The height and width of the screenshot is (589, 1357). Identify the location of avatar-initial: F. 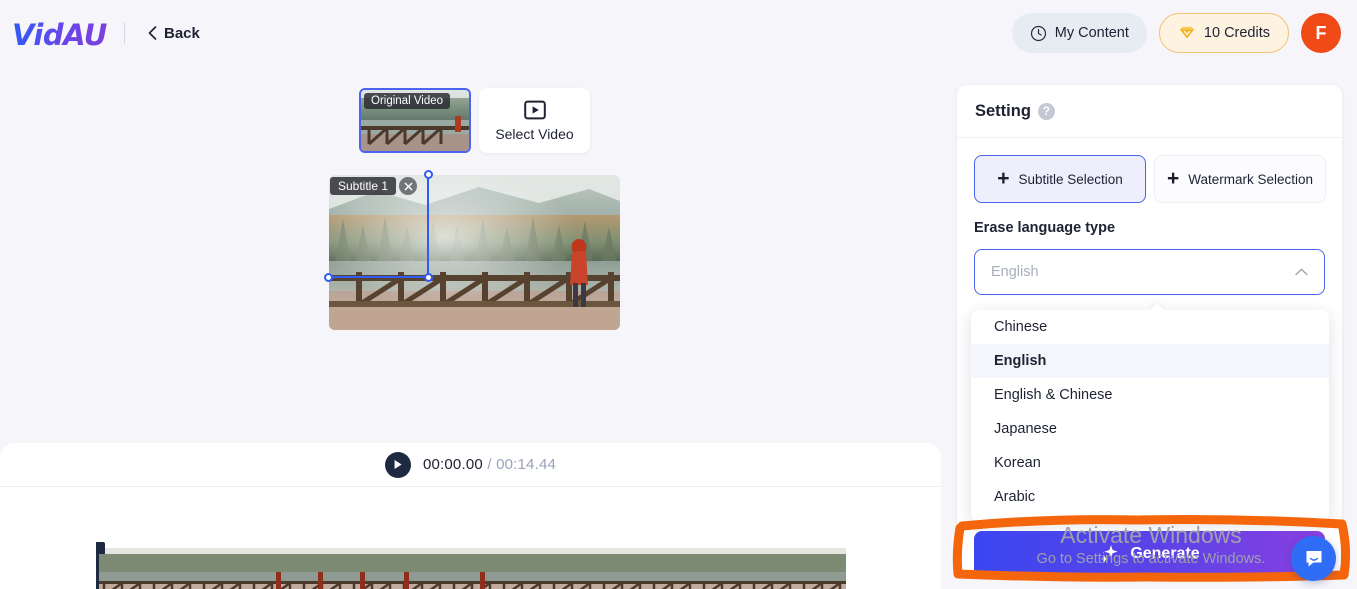
(1321, 32).